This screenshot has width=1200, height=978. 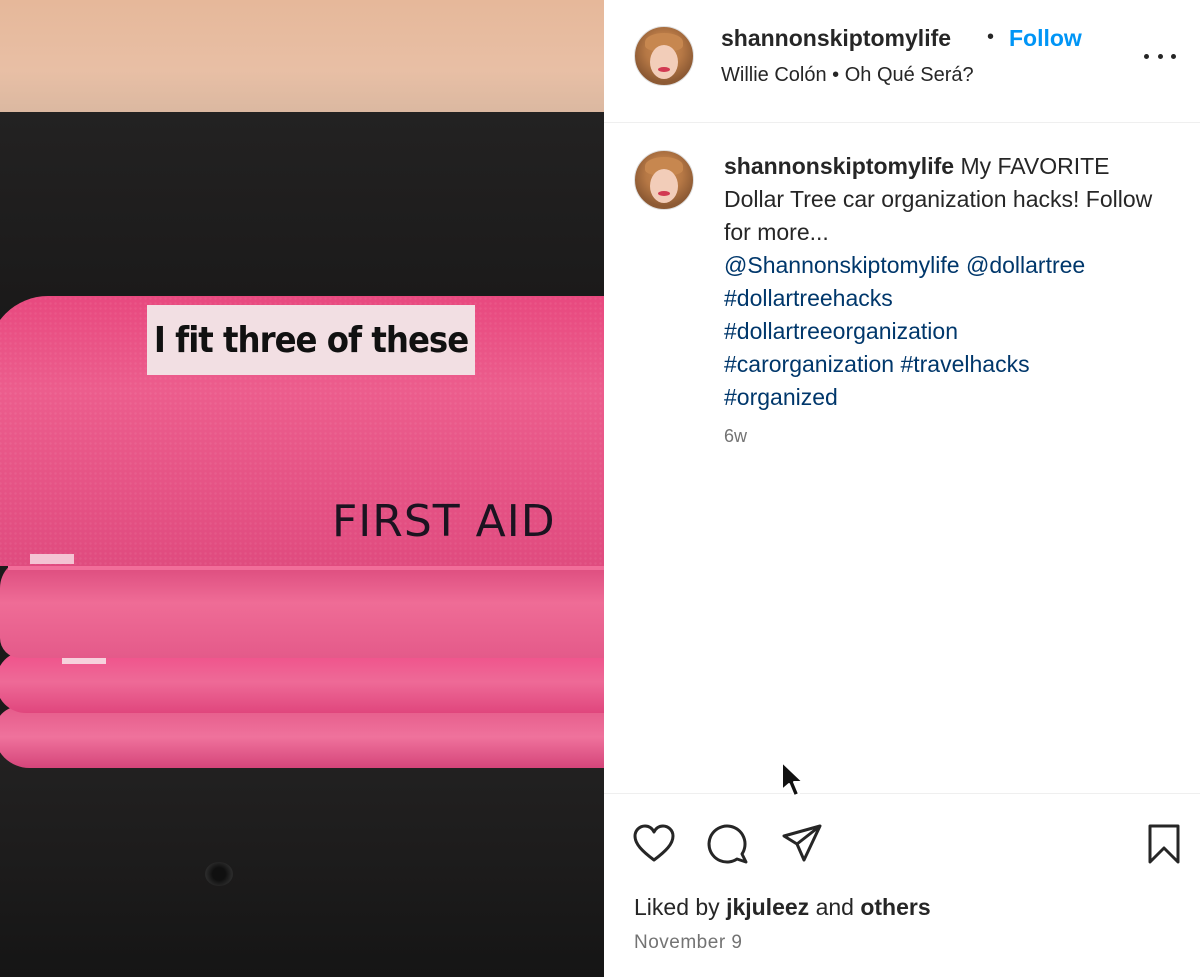 I want to click on caption-author-avatar, so click(x=664, y=180).